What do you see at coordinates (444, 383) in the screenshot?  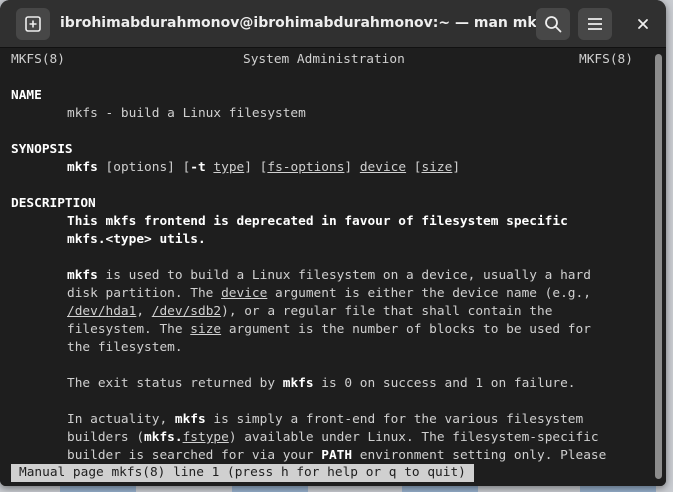 I see `description-text: is 0 on success and 1 on failure.` at bounding box center [444, 383].